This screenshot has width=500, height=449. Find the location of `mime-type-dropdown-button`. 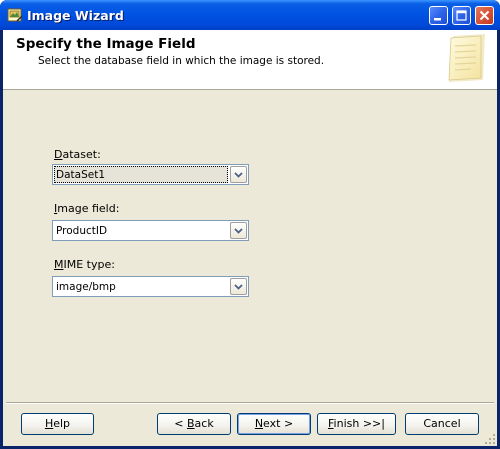

mime-type-dropdown-button is located at coordinates (238, 286).